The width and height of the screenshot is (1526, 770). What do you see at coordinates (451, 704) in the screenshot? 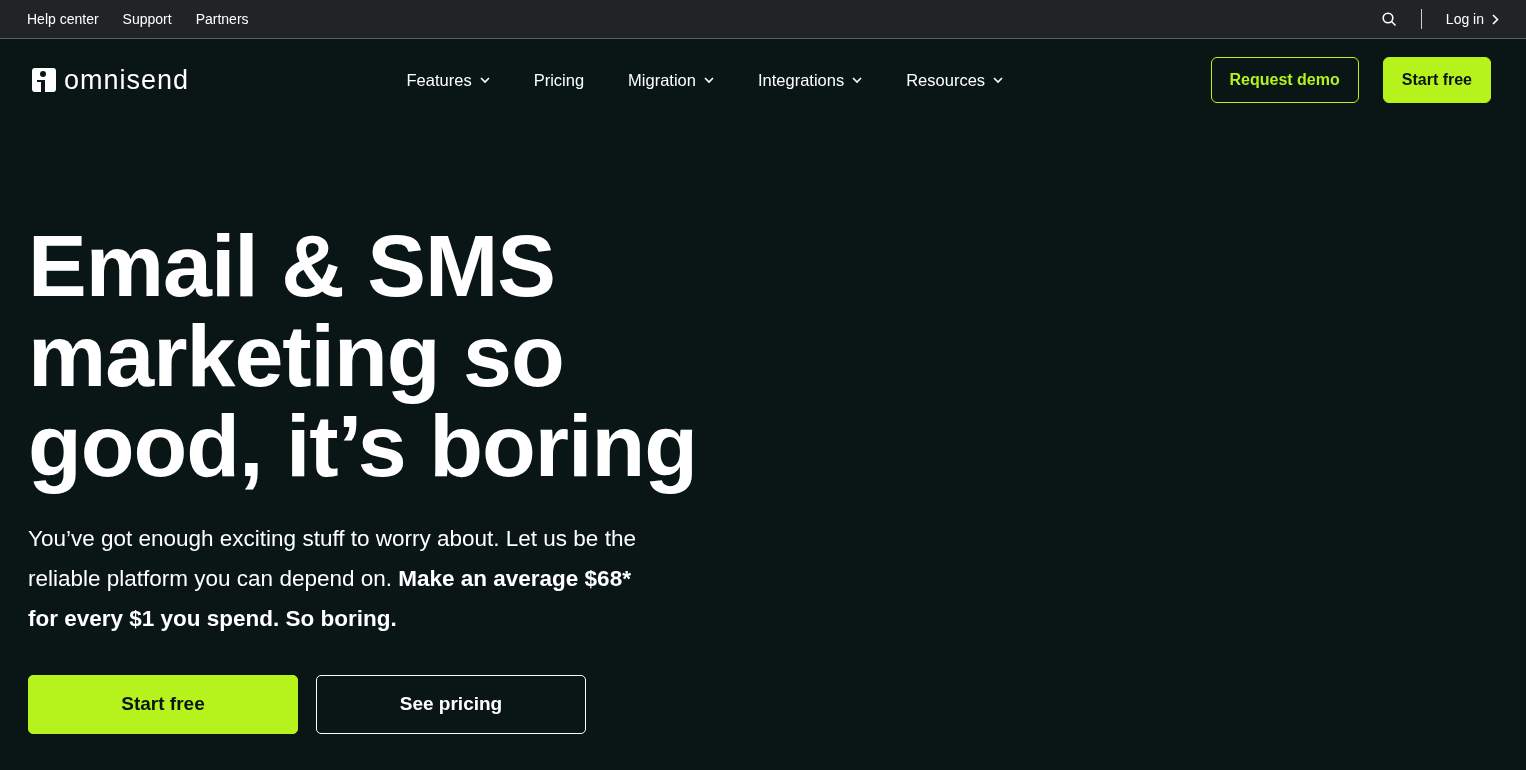
I see `pricing-button: See pricing` at bounding box center [451, 704].